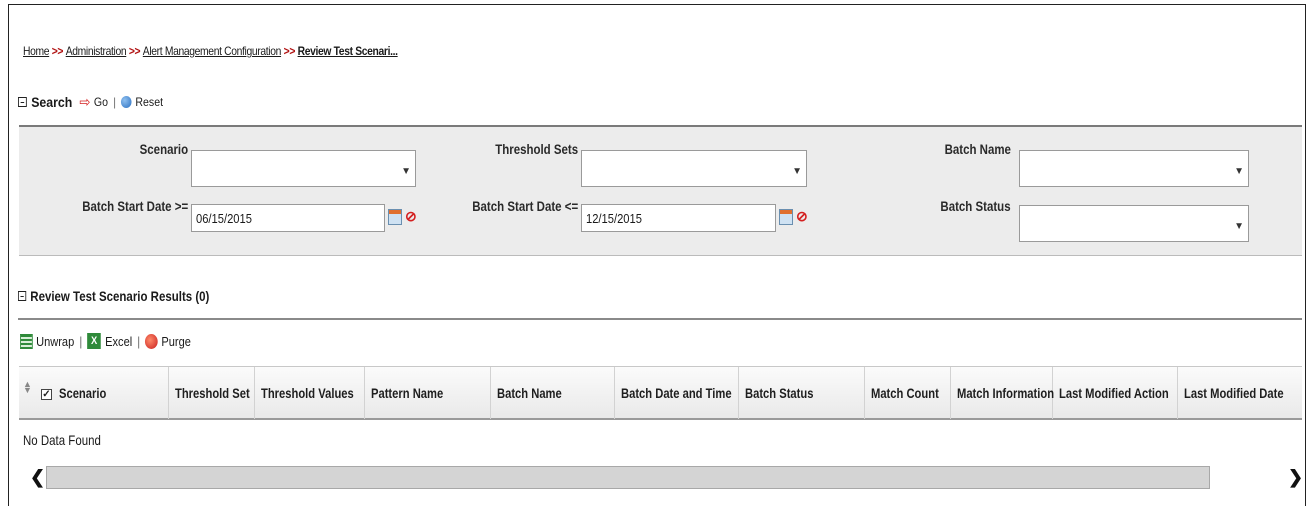  I want to click on select-all-checkbox: ✓, so click(46, 394).